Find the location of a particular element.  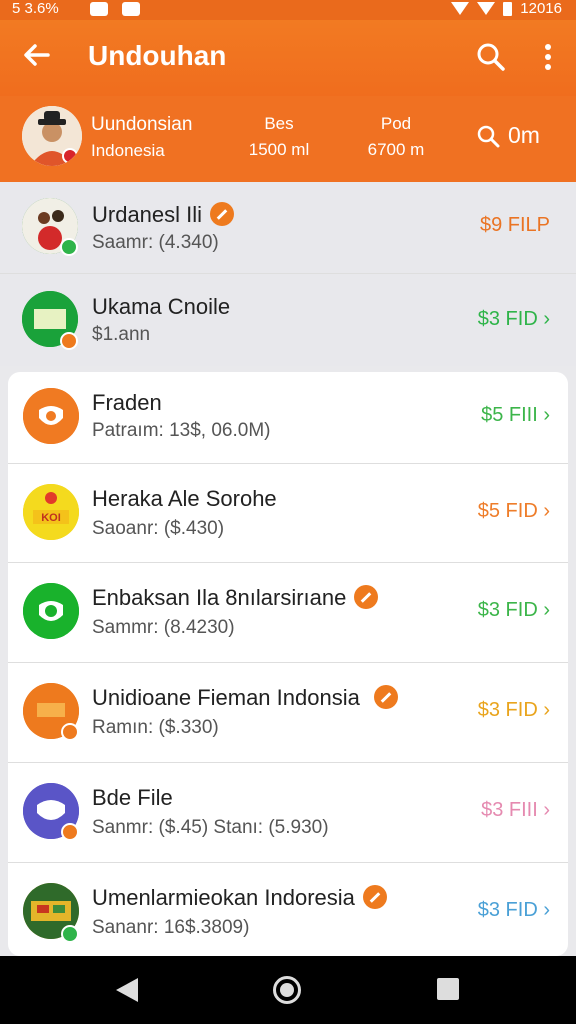

item-subtitle: Saoanr: ($.430) is located at coordinates (158, 528).